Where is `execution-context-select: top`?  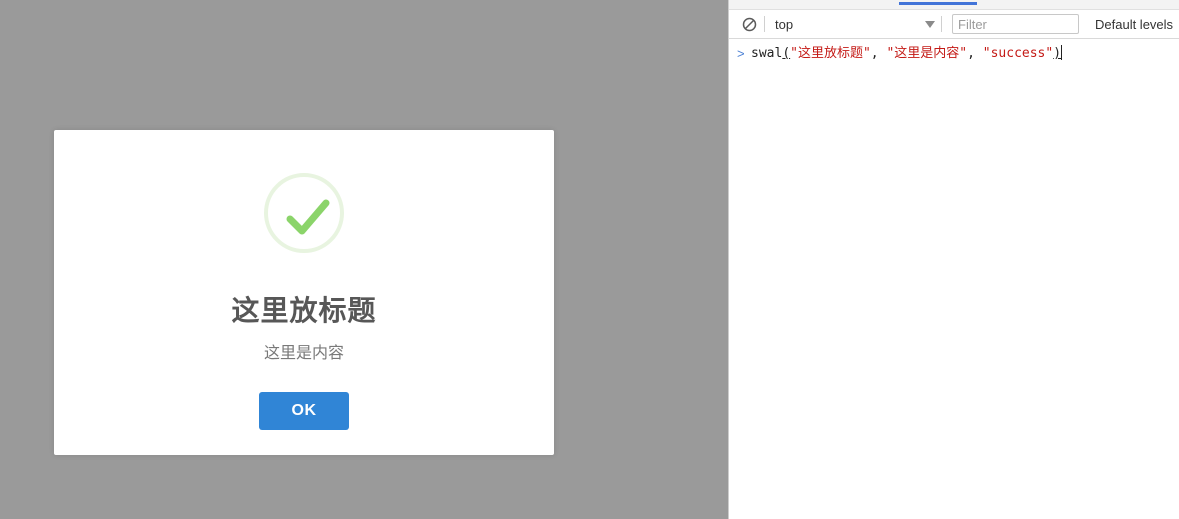
execution-context-select: top is located at coordinates (858, 24).